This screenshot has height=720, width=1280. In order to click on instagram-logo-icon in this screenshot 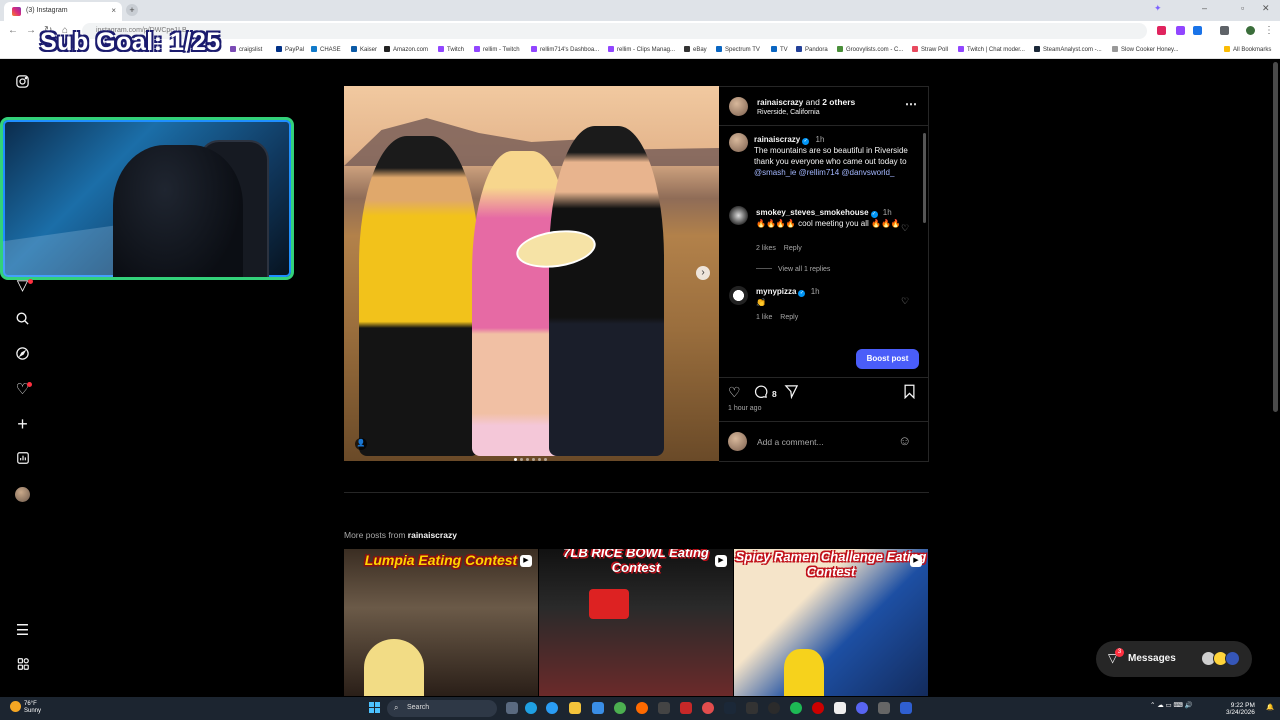, I will do `click(22, 82)`.